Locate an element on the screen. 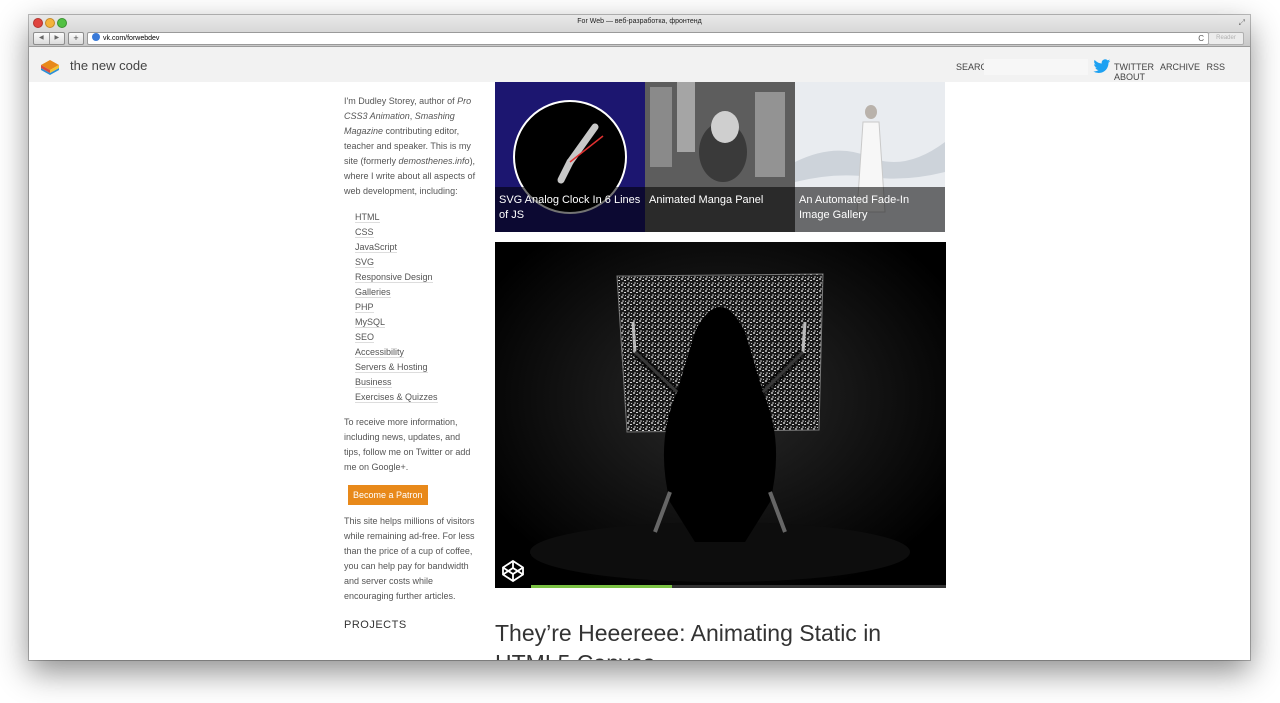 The image size is (1280, 703). search-input is located at coordinates (1036, 67).